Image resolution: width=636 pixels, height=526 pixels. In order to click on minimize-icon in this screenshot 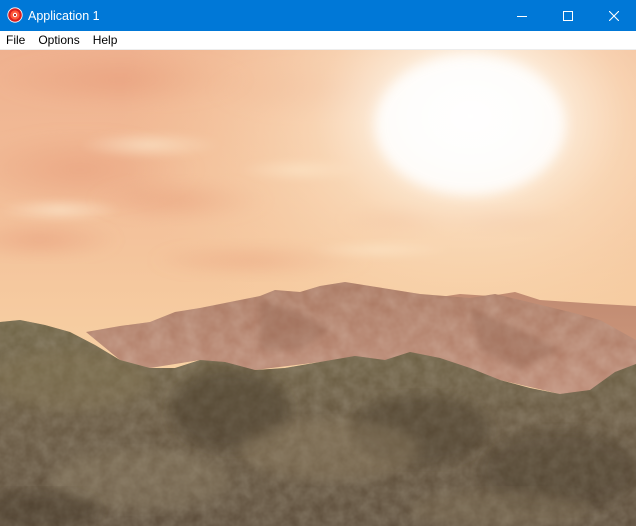, I will do `click(522, 16)`.